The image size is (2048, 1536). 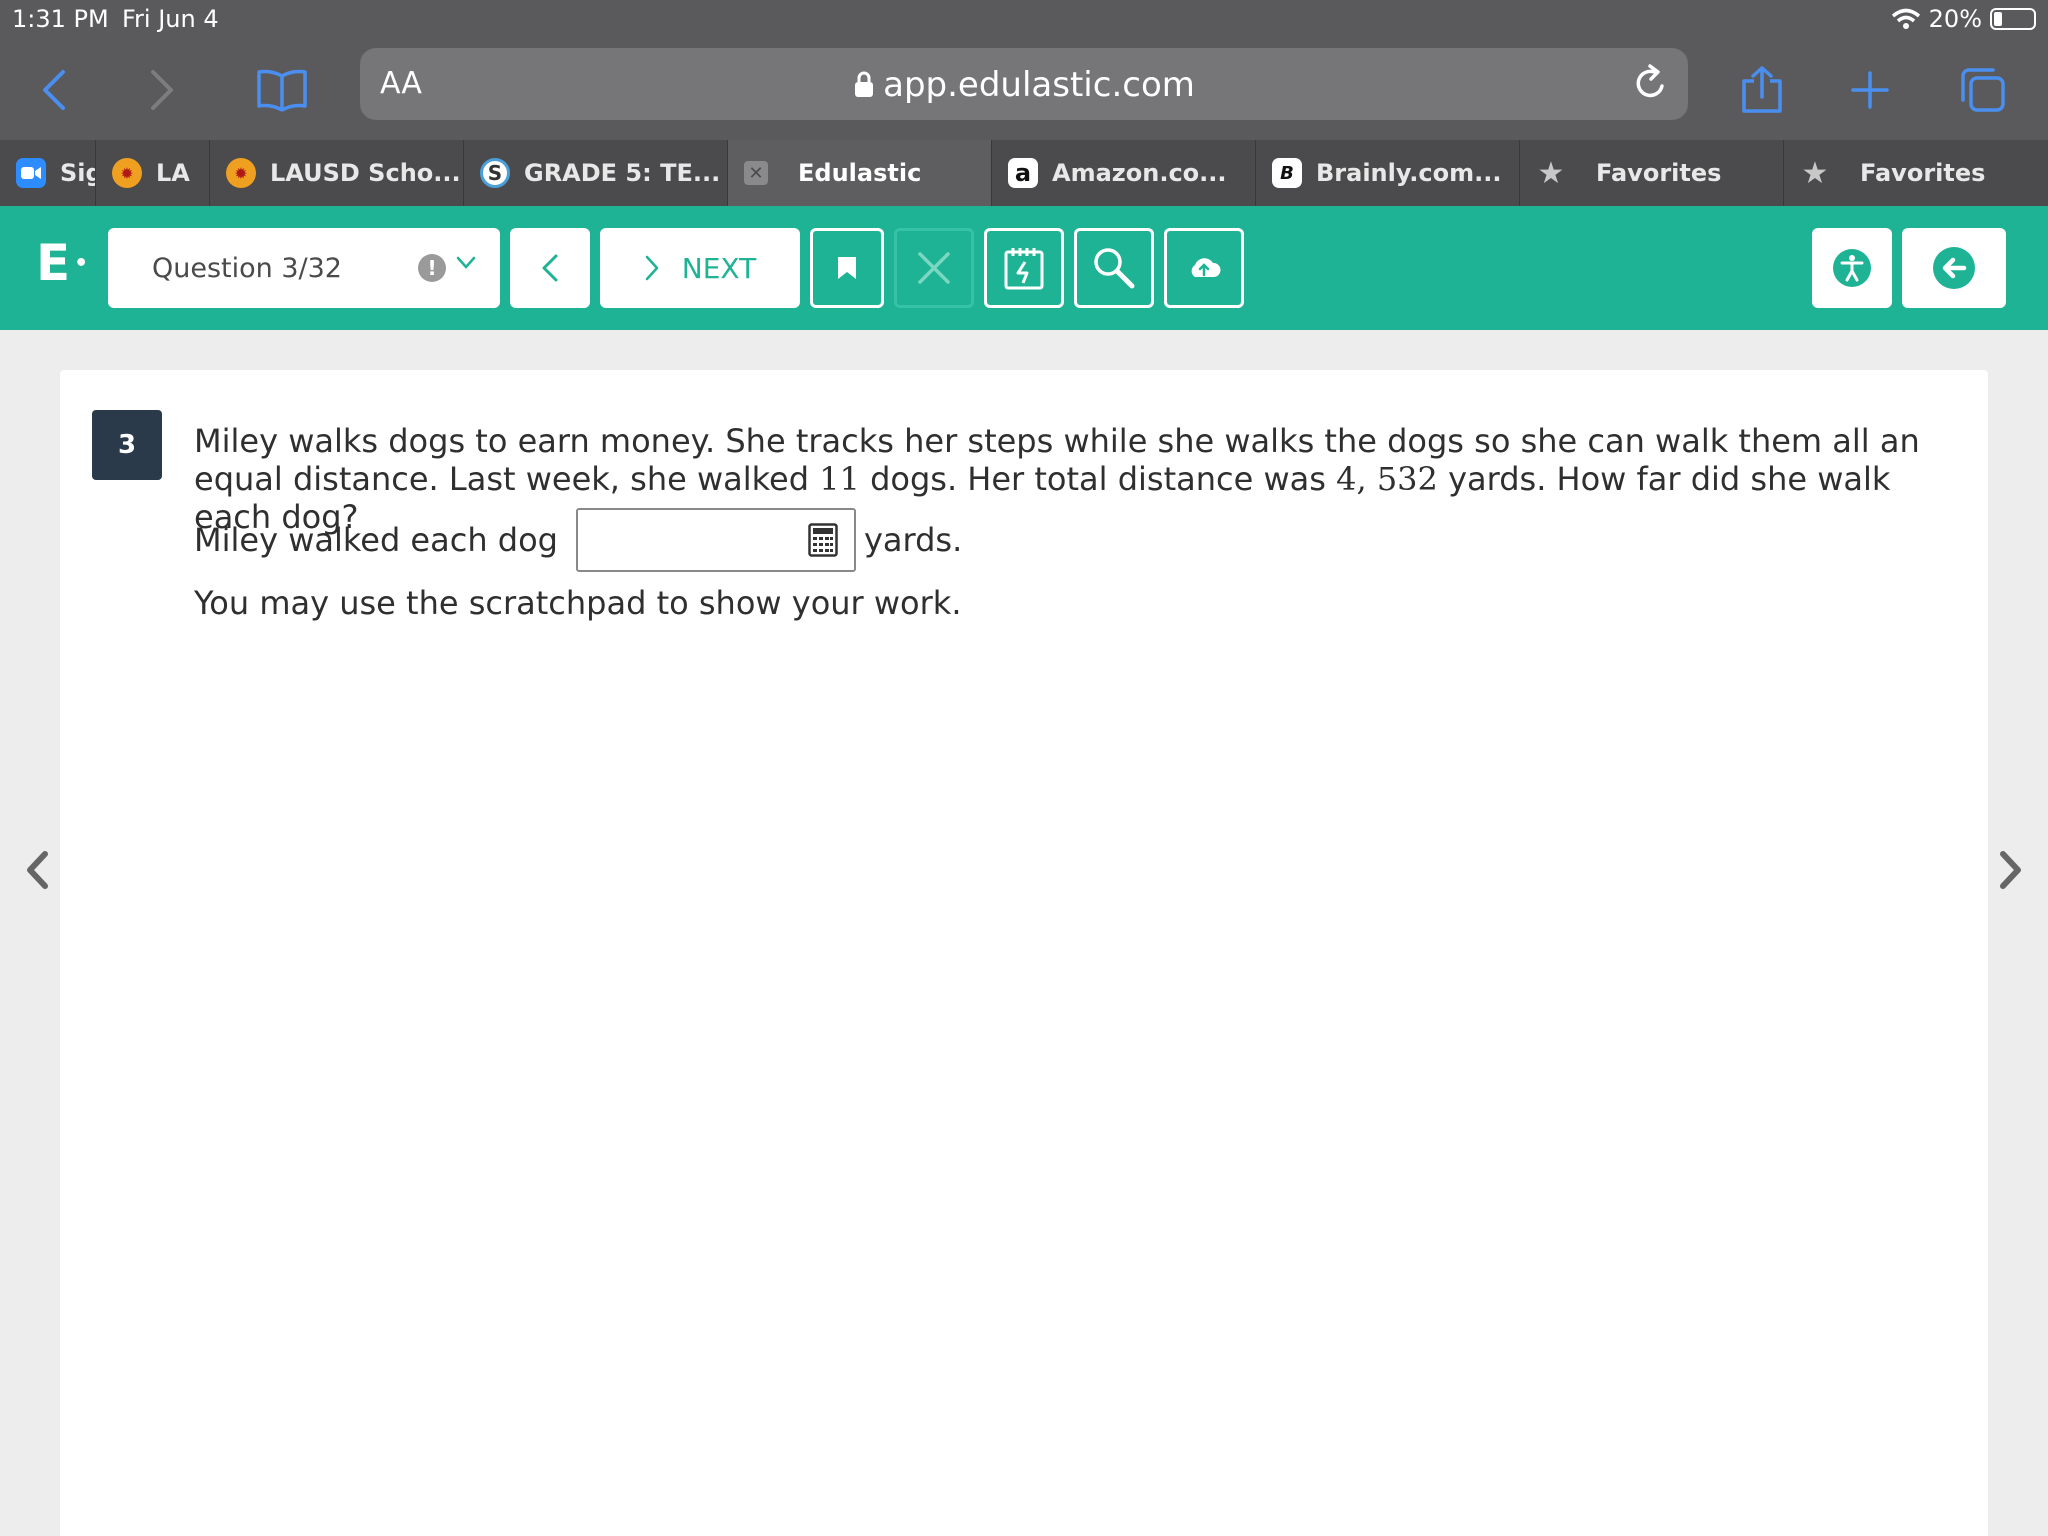 I want to click on next-question-button: NEXT, so click(x=700, y=268).